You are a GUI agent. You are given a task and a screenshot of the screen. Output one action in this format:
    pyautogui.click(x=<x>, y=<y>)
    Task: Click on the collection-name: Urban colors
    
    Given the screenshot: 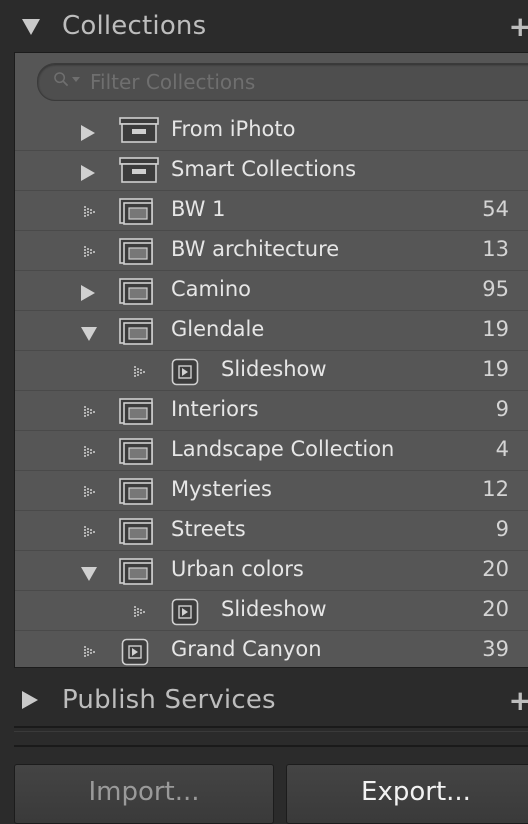 What is the action you would take?
    pyautogui.click(x=237, y=569)
    